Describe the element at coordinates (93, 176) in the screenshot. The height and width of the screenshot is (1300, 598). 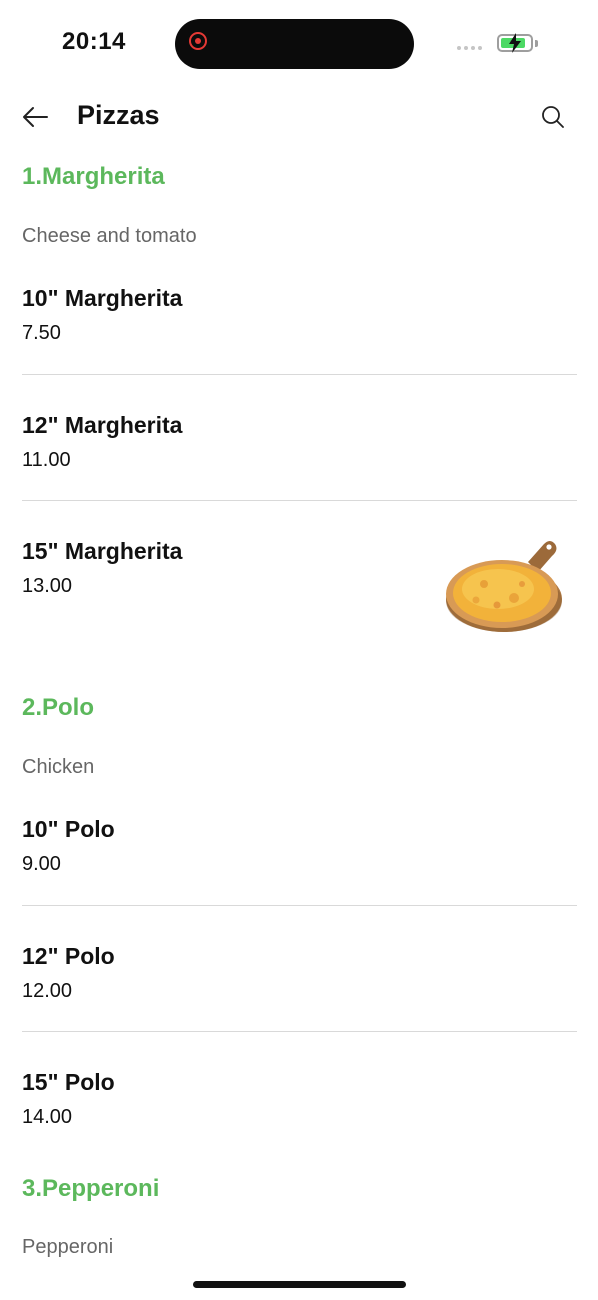
I see `category-title: 1.Margherita` at that location.